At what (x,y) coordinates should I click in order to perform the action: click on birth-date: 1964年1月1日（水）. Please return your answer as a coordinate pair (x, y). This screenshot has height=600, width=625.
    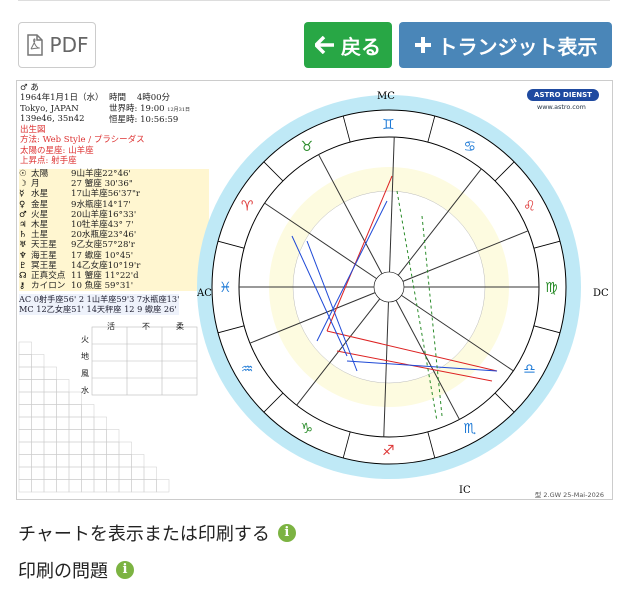
    Looking at the image, I should click on (62, 98).